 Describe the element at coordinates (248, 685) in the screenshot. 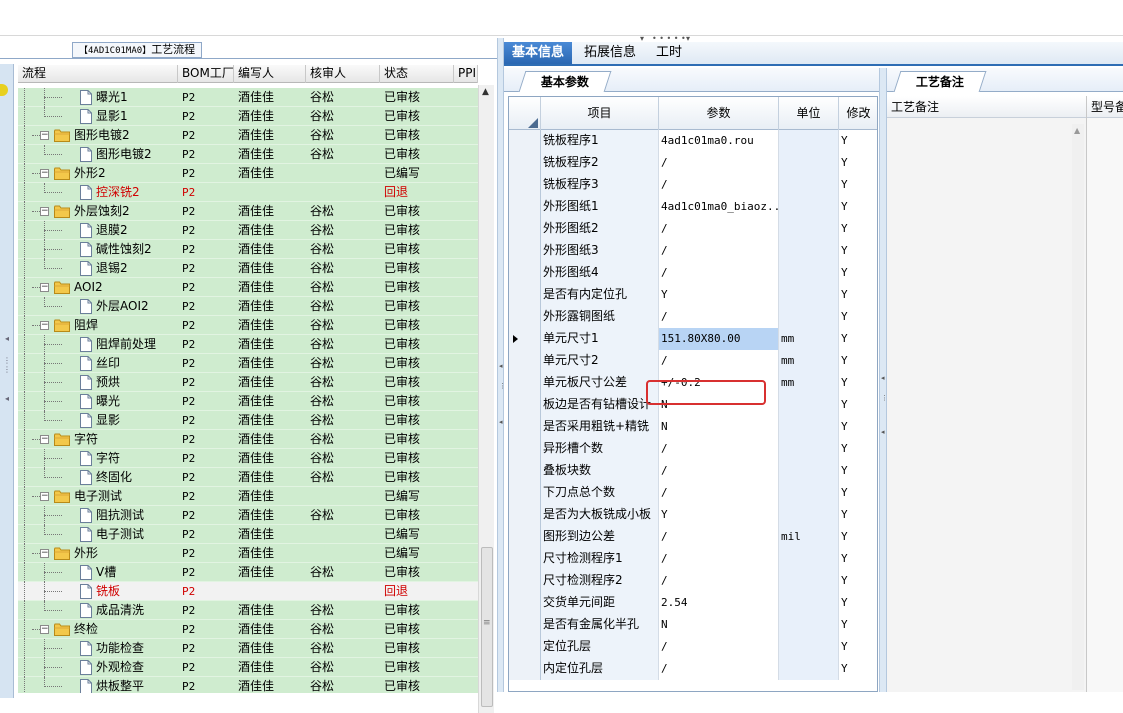

I see `tree-row: 烘板整平 P2 酒佳佳 谷松 已审核` at that location.